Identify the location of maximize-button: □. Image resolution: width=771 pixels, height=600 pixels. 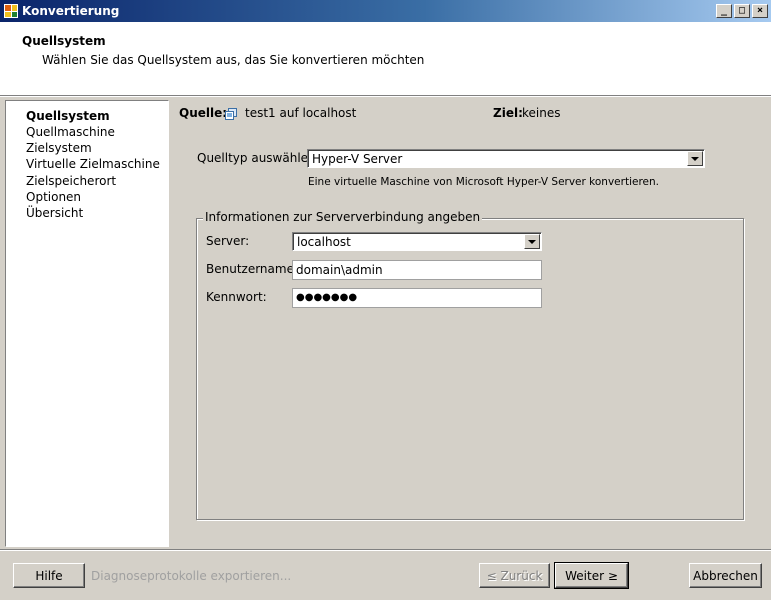
(742, 11).